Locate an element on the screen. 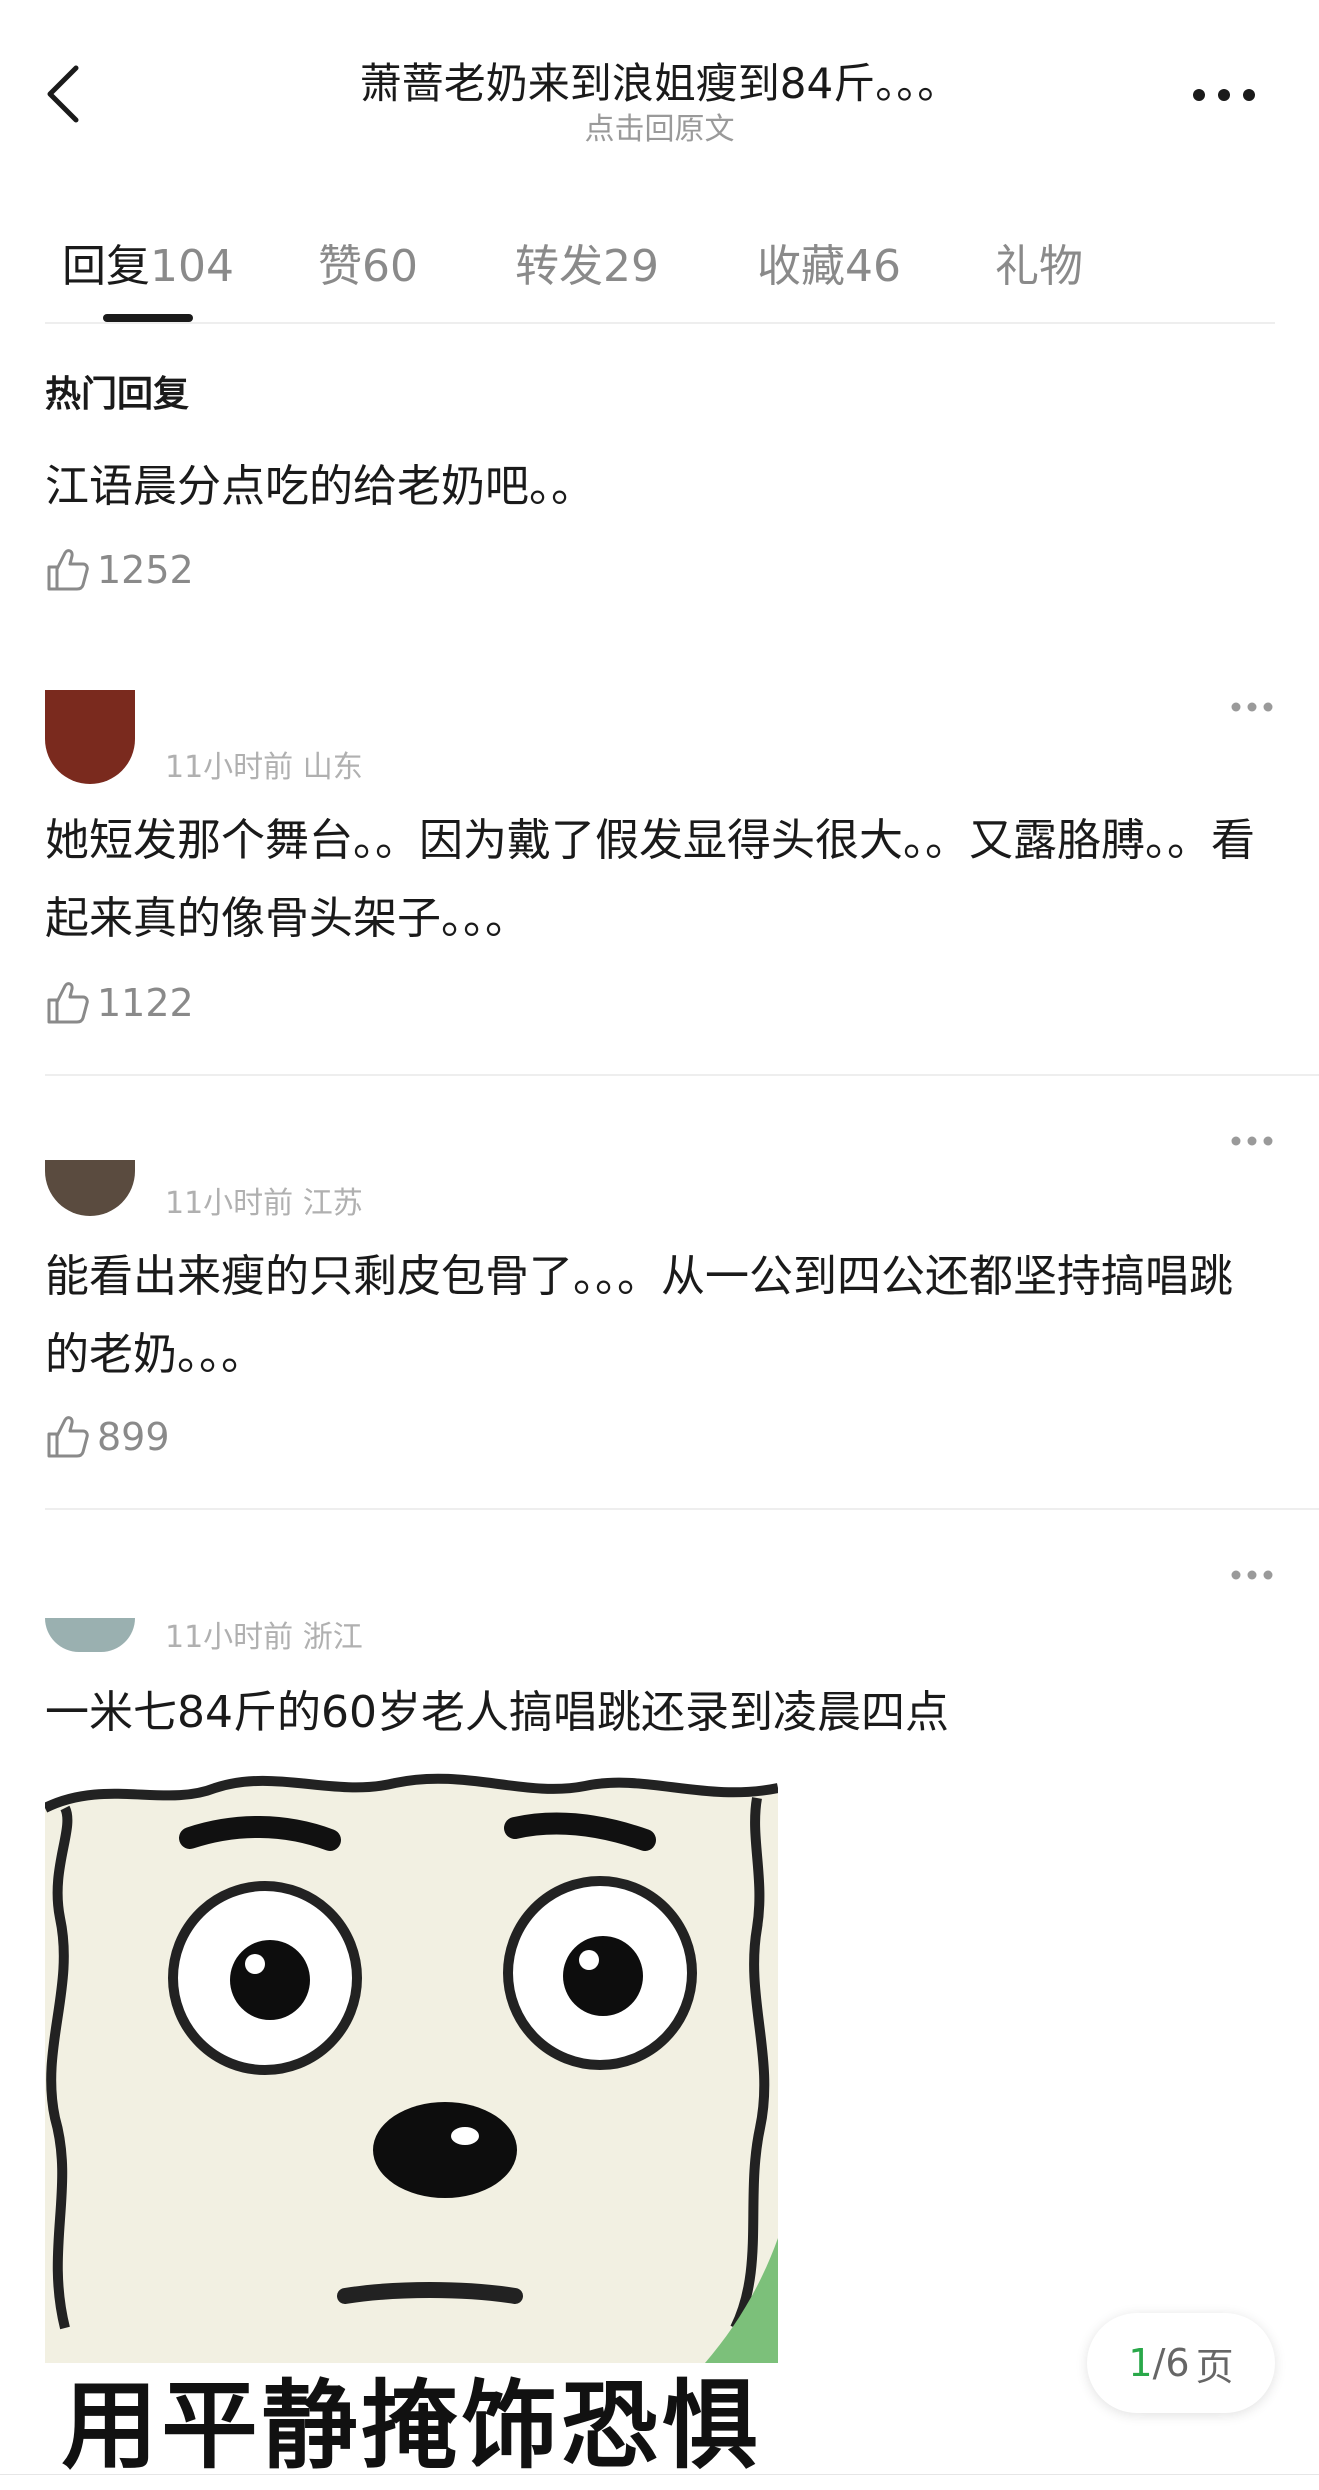 The height and width of the screenshot is (2490, 1319). comment-meta: 11小时前 山东 is located at coordinates (264, 767).